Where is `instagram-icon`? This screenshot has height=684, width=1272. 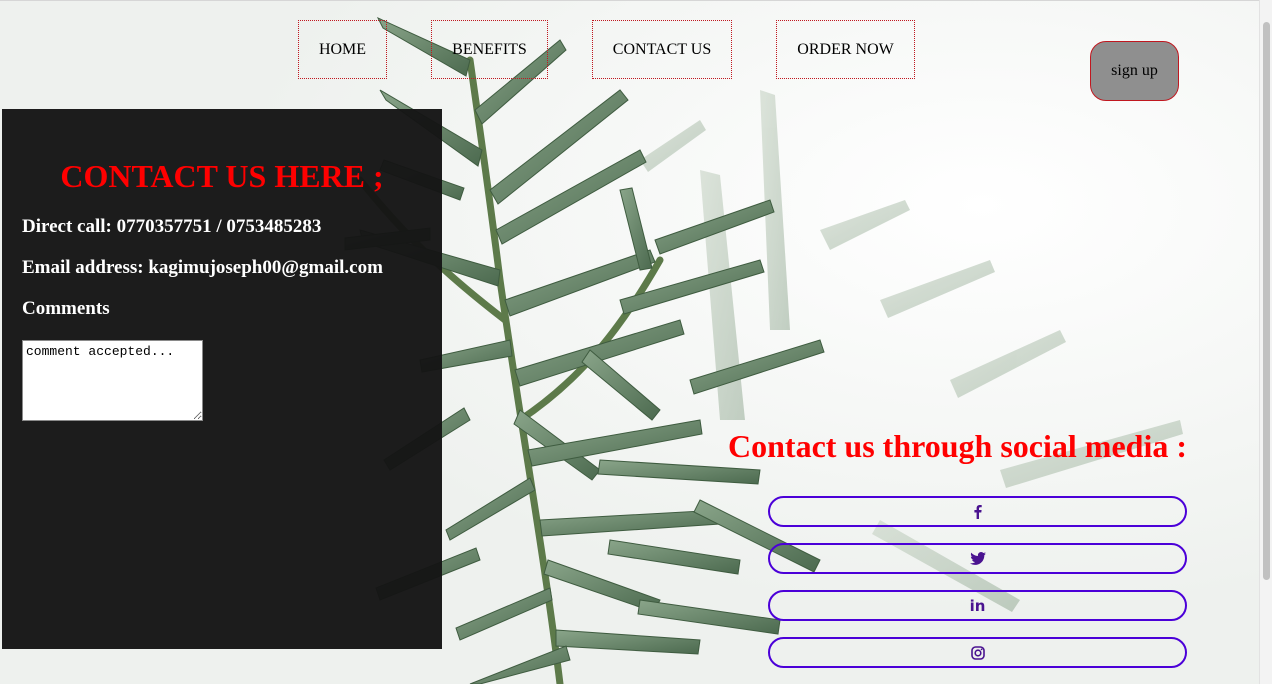
instagram-icon is located at coordinates (978, 653).